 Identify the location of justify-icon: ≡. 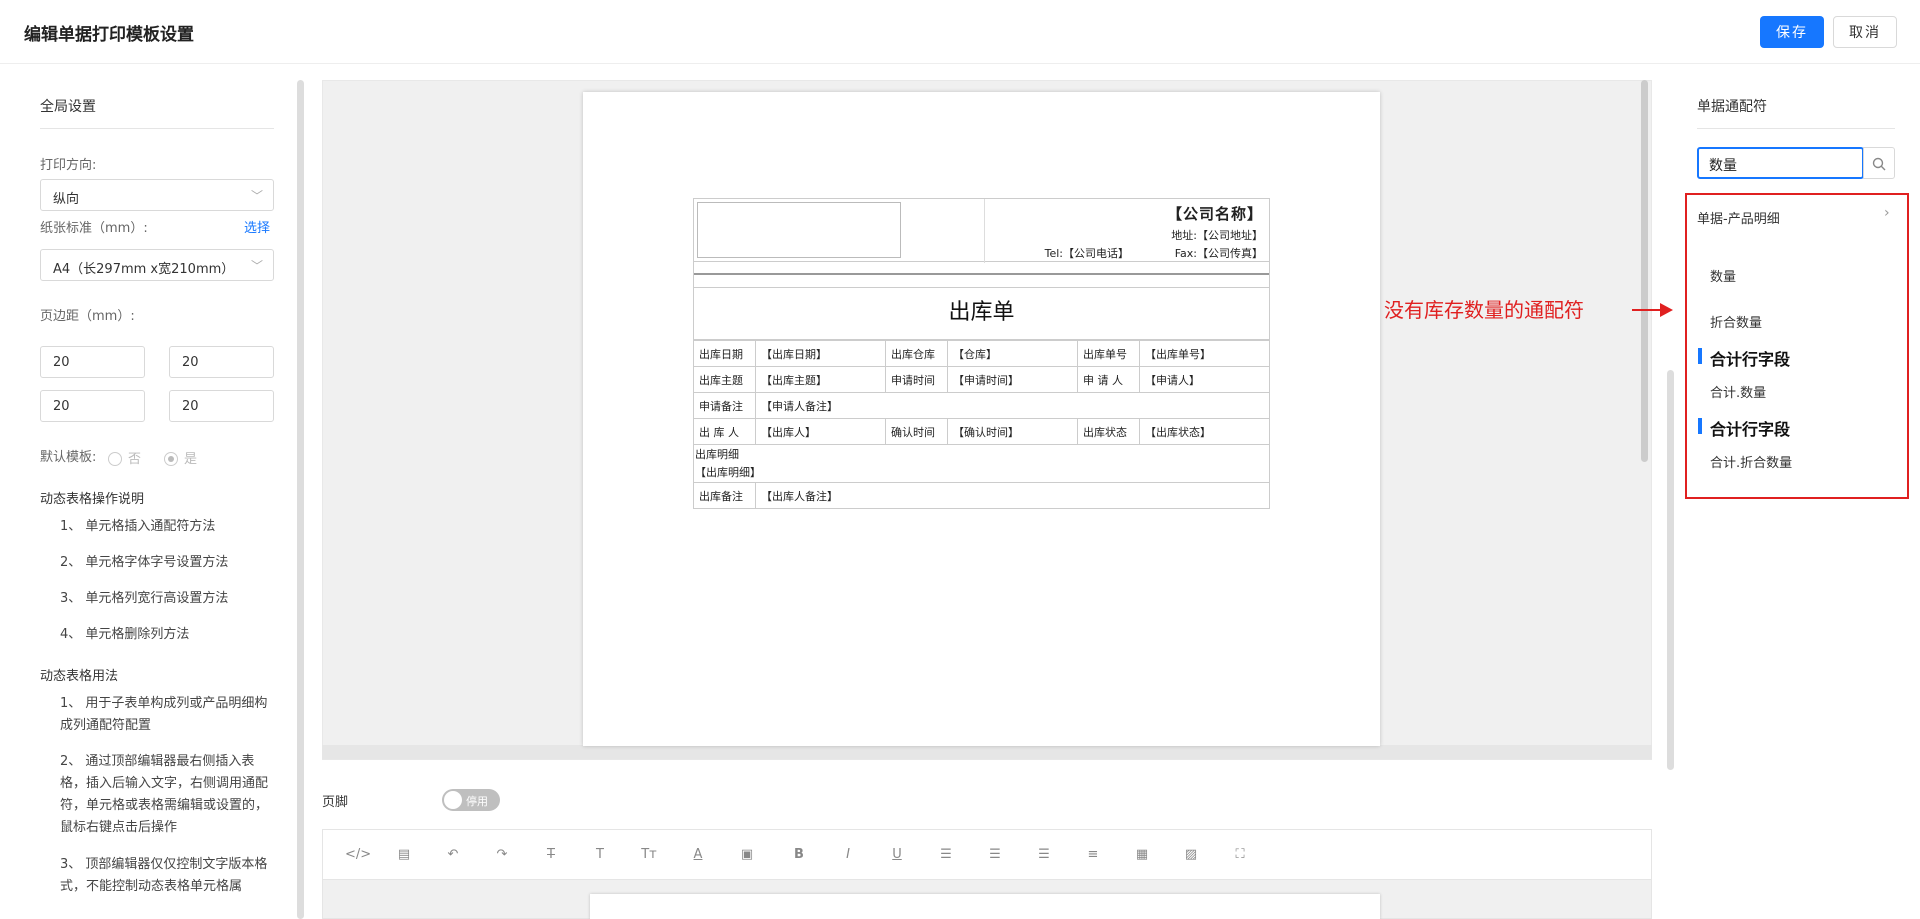
(1093, 855).